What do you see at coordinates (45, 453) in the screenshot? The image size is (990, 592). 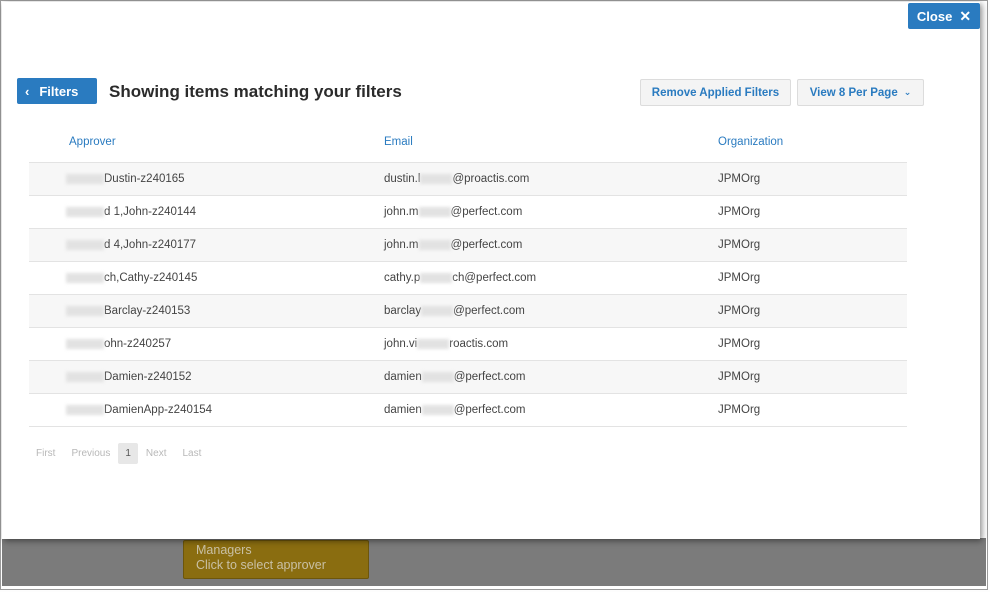 I see `pager-first: First` at bounding box center [45, 453].